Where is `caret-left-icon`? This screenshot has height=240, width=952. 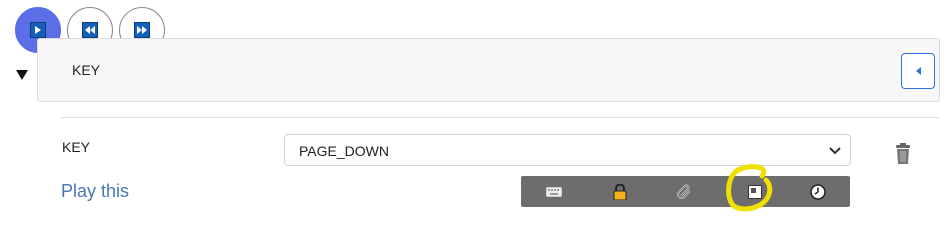 caret-left-icon is located at coordinates (918, 71).